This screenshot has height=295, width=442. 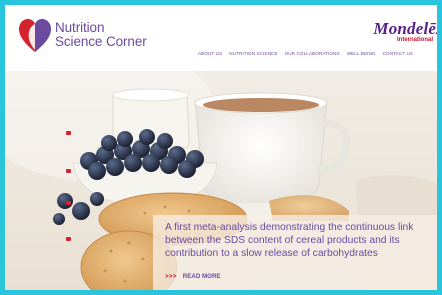 I want to click on read-more-label: READ MORE, so click(x=201, y=276).